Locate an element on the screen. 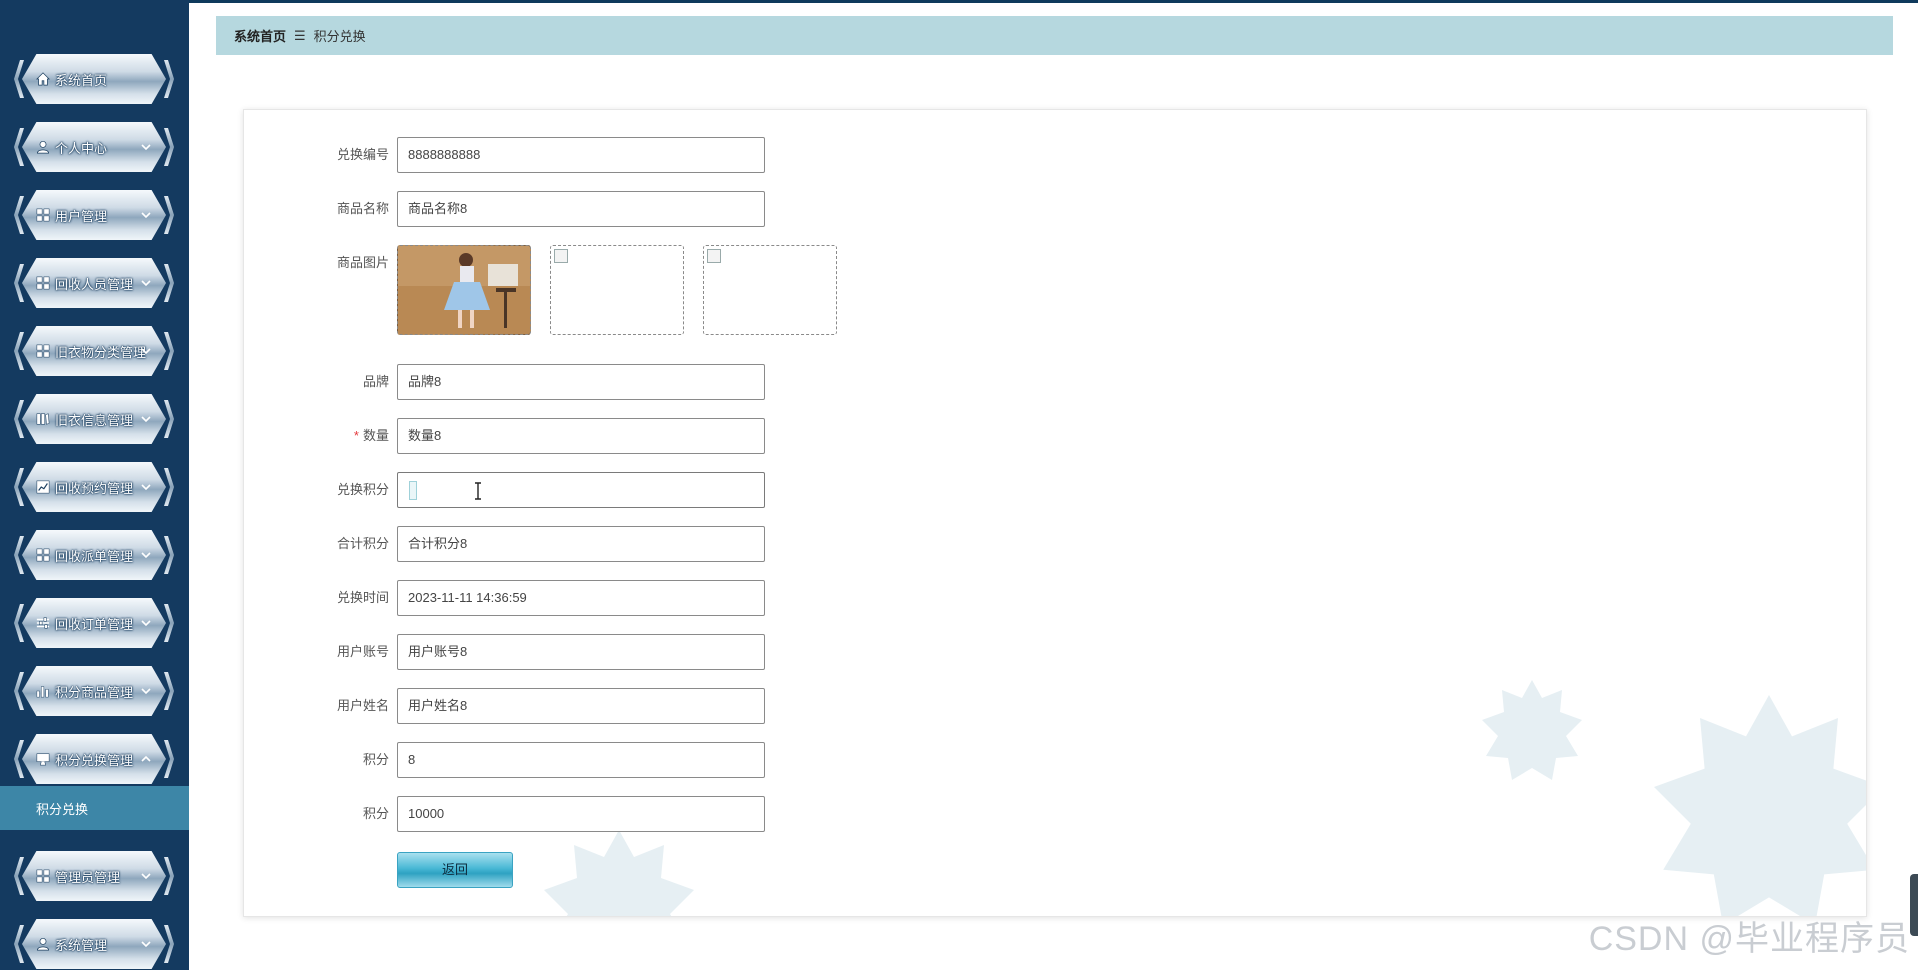  form-row-exchange-points: 兑换积分 is located at coordinates (544, 490).